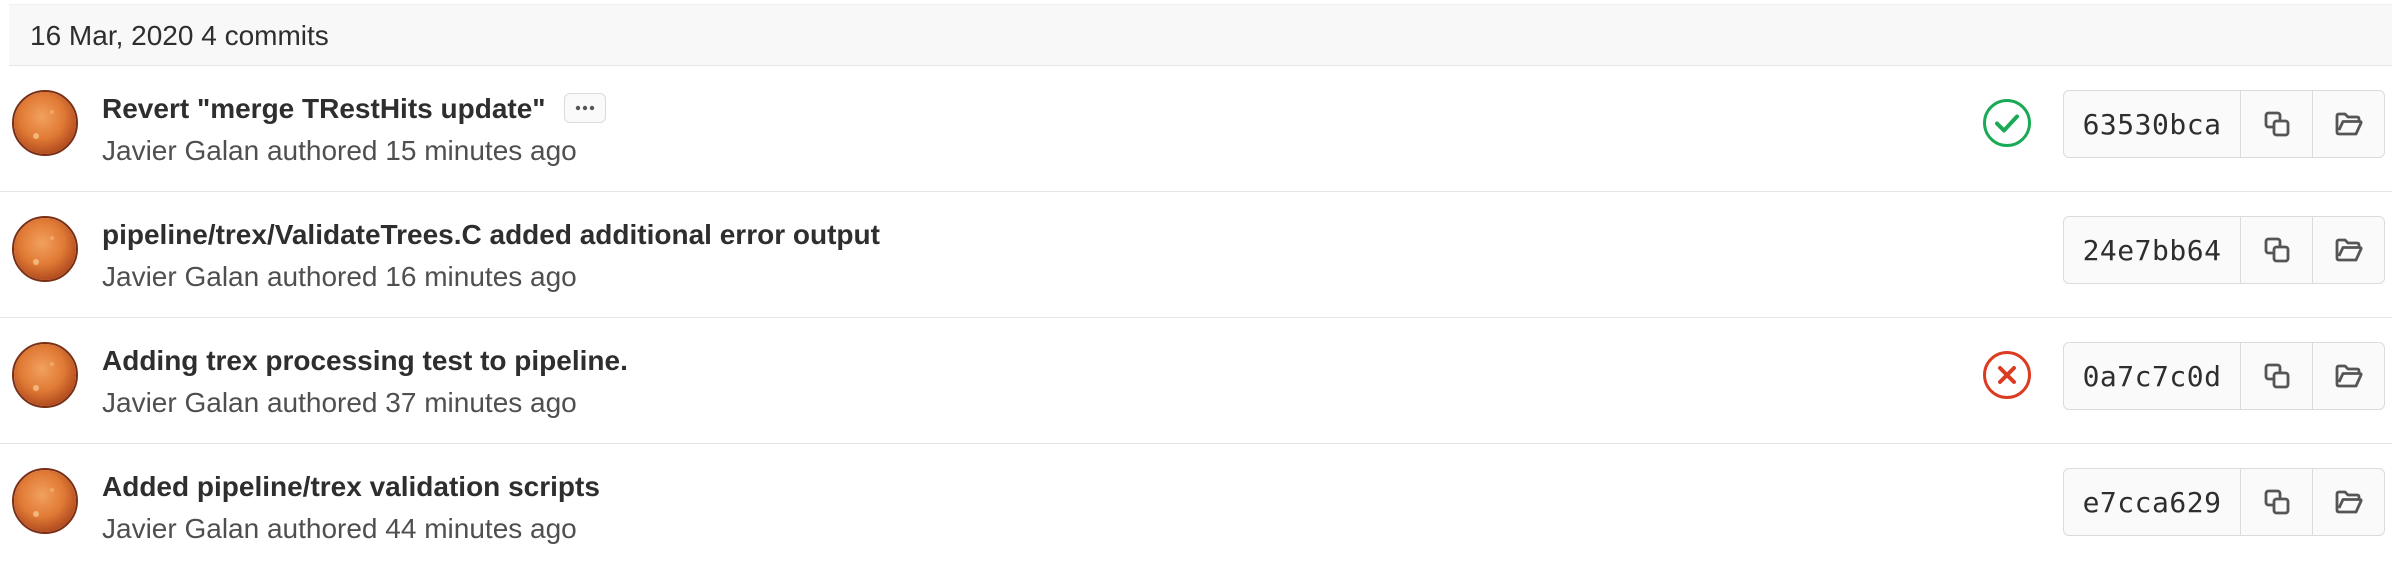 The image size is (2392, 570). I want to click on status-success-icon, so click(2007, 123).